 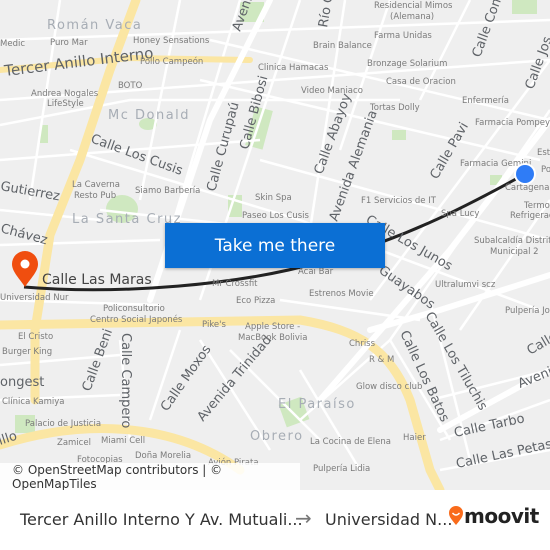 What do you see at coordinates (35, 337) in the screenshot?
I see `poi-label: El Cristo` at bounding box center [35, 337].